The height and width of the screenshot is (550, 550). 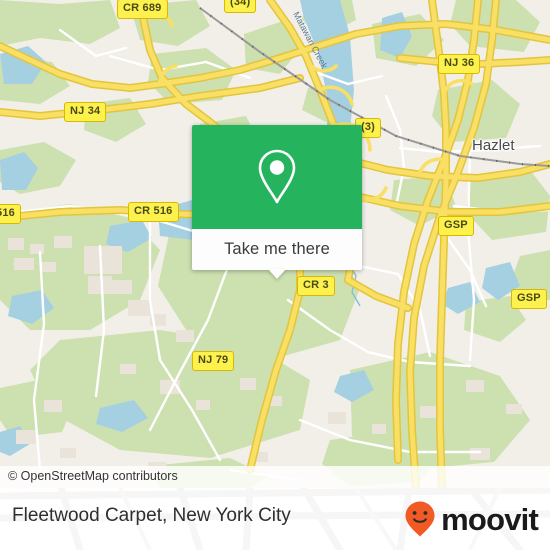 I want to click on popup-image-placeholder, so click(x=277, y=177).